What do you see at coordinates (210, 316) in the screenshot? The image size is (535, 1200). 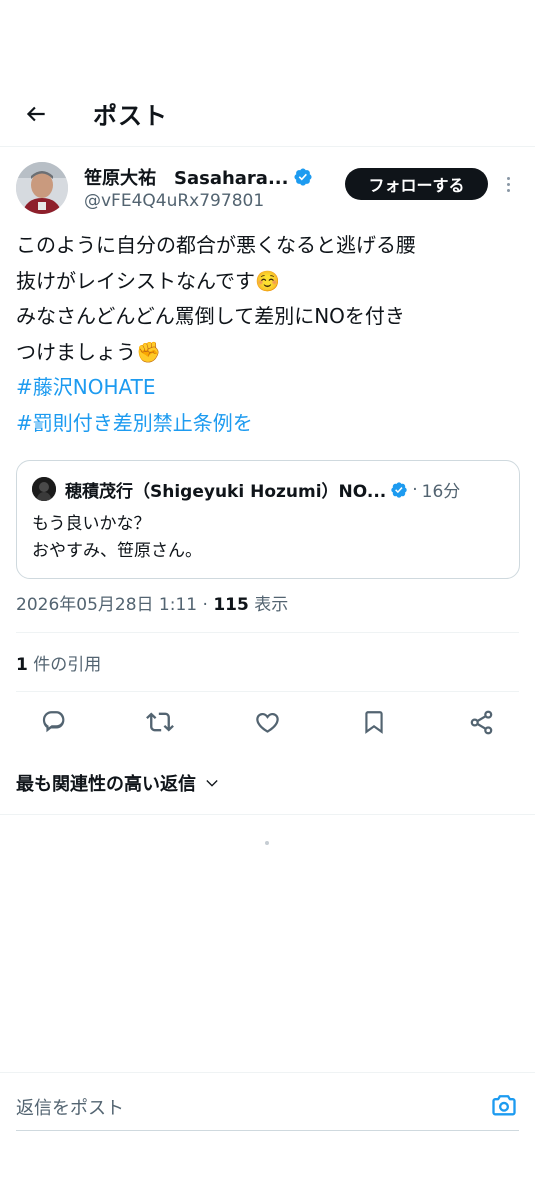 I see `post-line: みなさんどんどん罵倒して差別にNOを付き` at bounding box center [210, 316].